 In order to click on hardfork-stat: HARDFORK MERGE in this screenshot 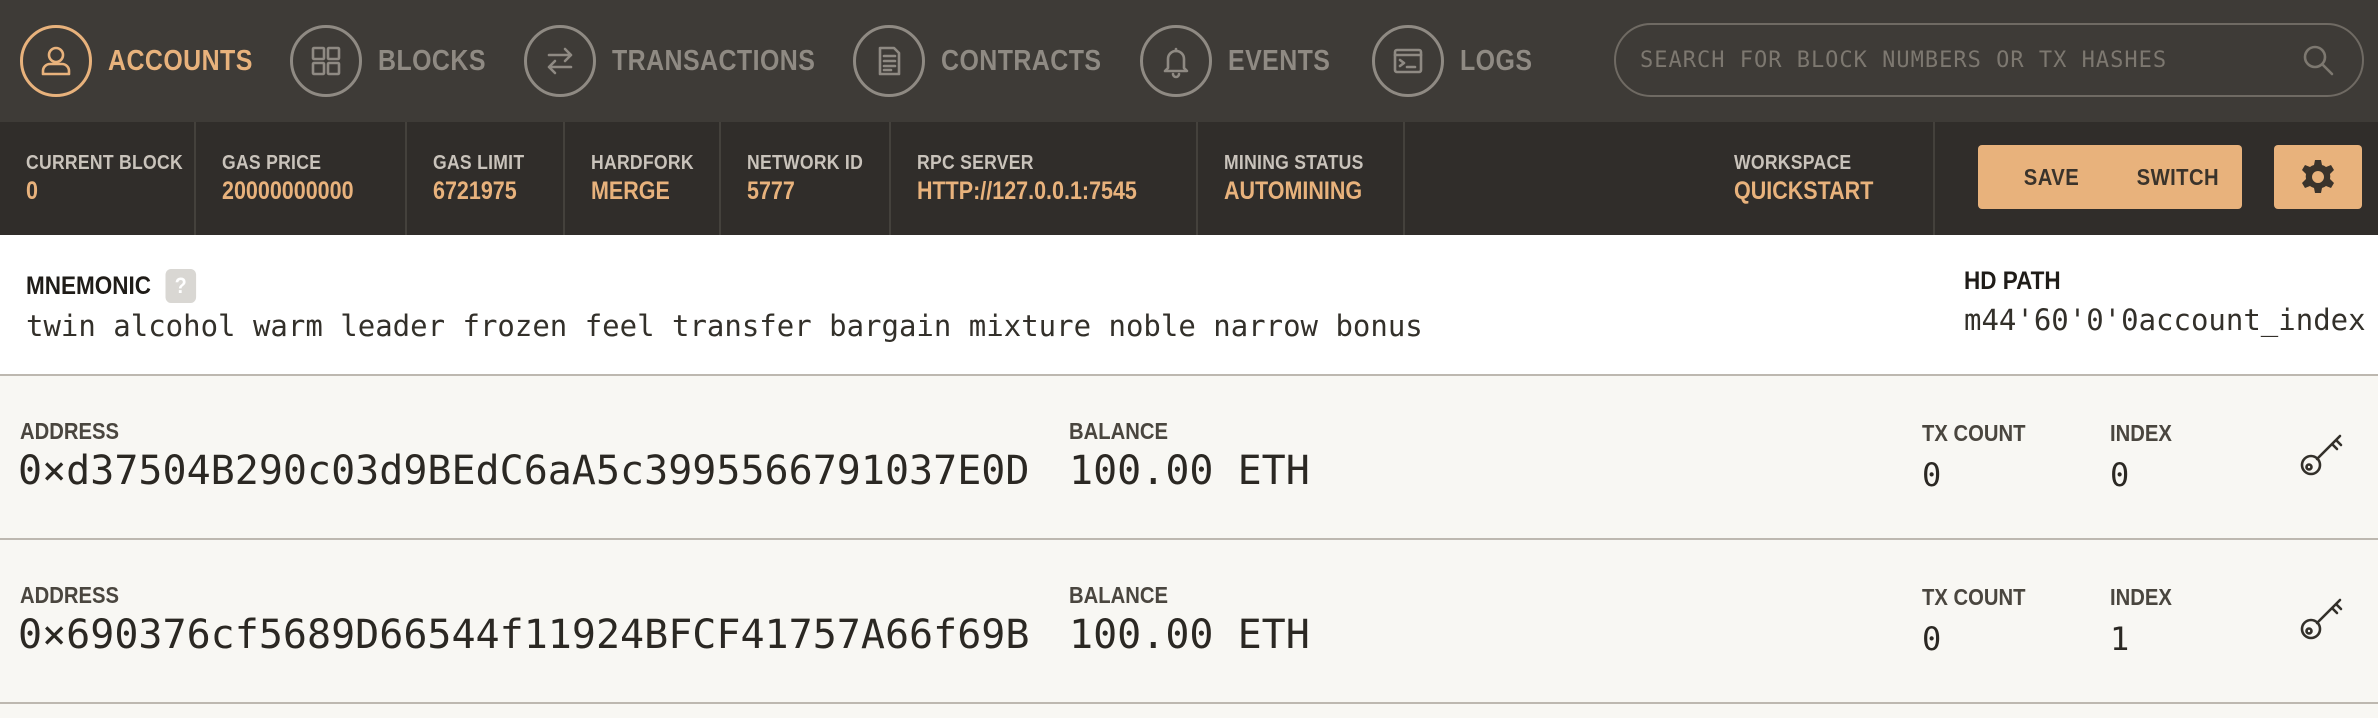, I will do `click(643, 178)`.